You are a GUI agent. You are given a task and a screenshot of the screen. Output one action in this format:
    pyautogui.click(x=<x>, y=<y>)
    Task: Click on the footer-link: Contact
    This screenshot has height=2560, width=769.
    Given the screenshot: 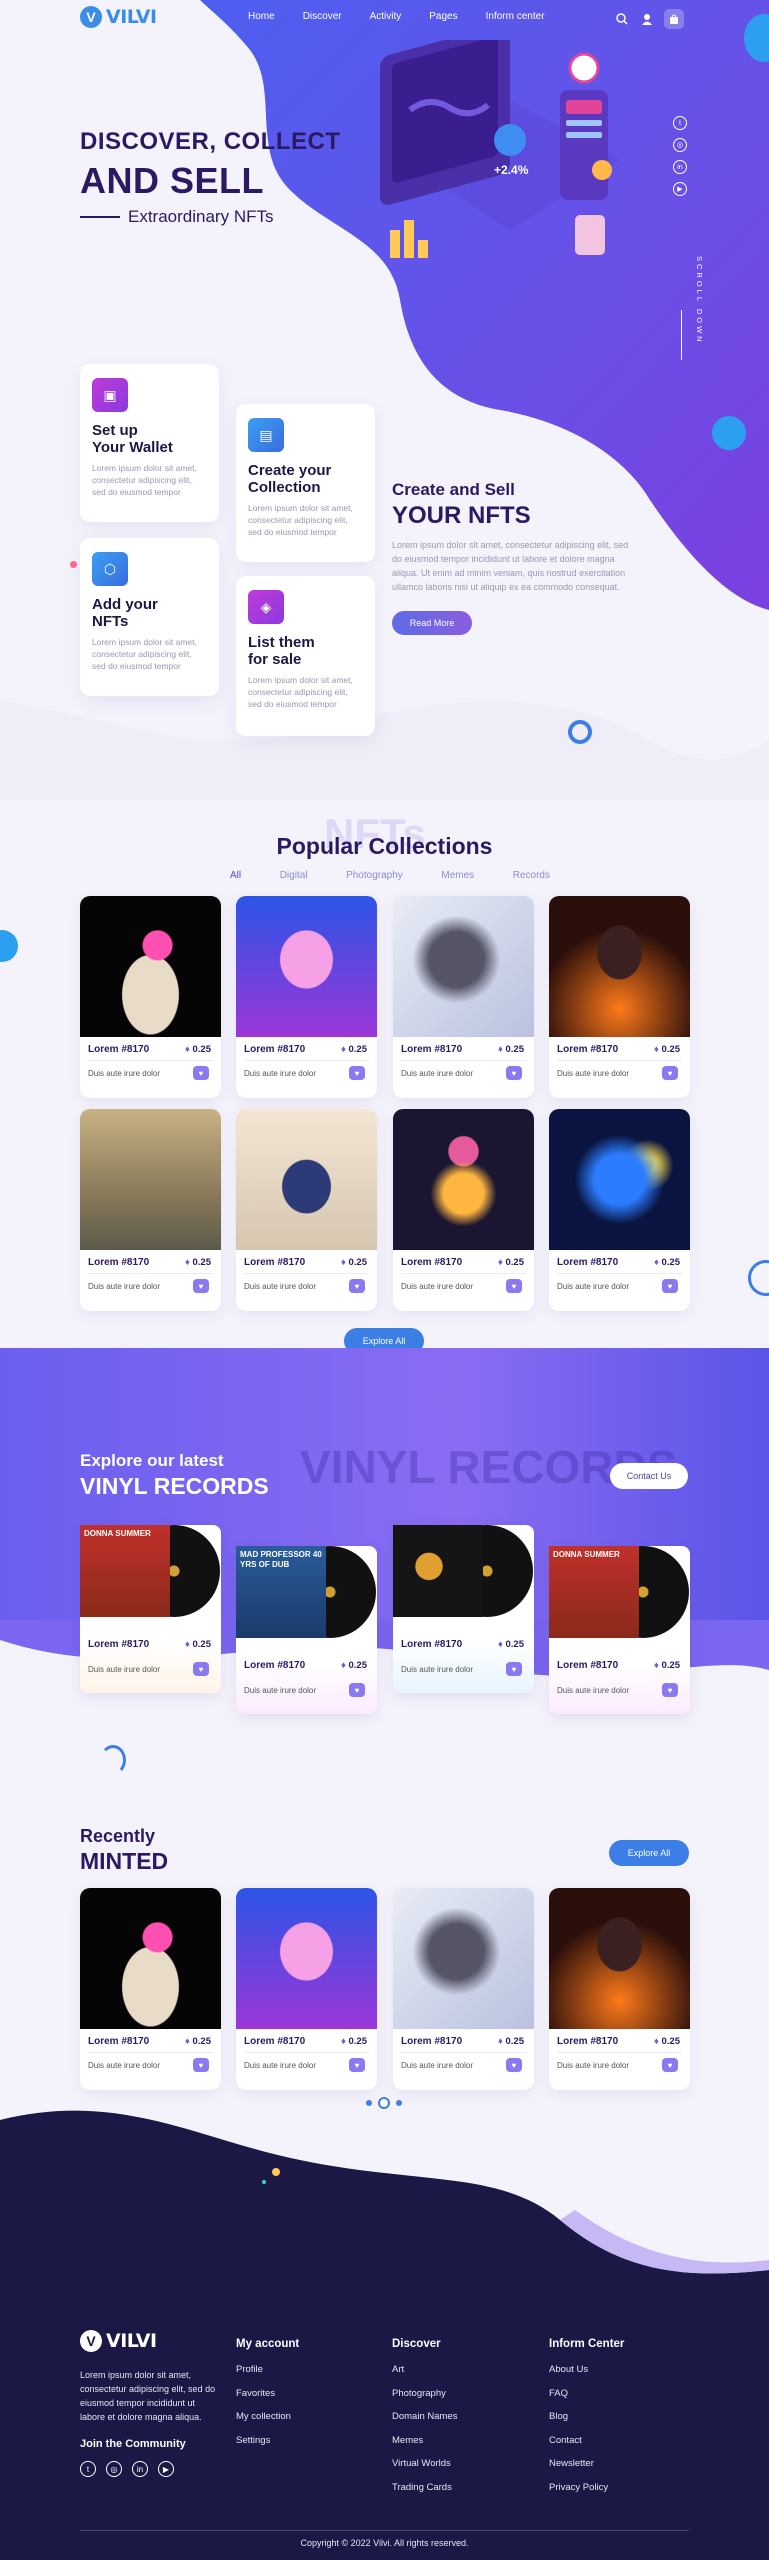 What is the action you would take?
    pyautogui.click(x=586, y=2440)
    